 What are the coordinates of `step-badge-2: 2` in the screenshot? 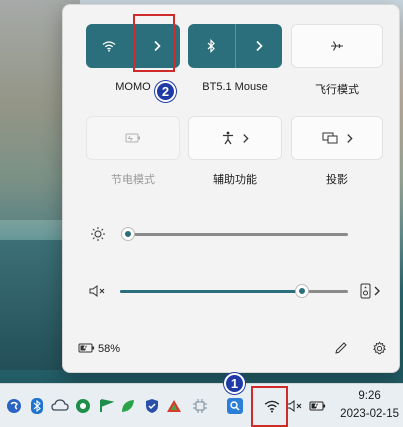 It's located at (165, 91).